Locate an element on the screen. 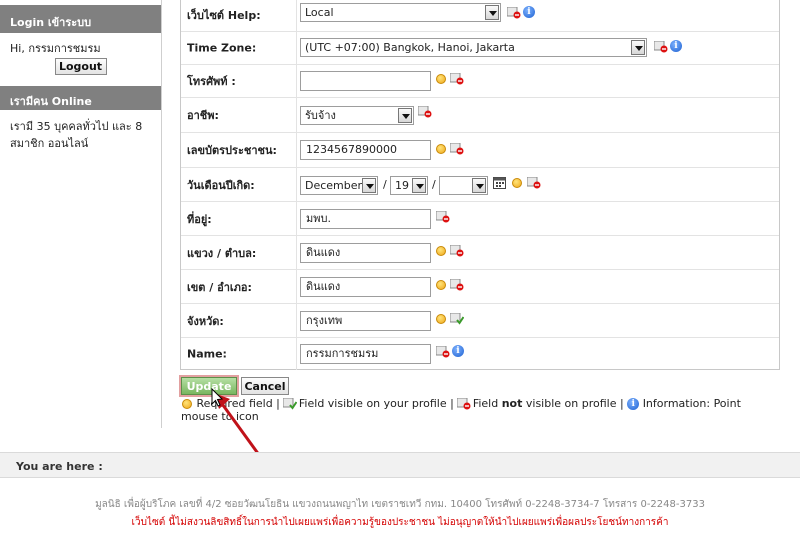  row-province: จังหวัด: กรุงเทพ is located at coordinates (480, 321).